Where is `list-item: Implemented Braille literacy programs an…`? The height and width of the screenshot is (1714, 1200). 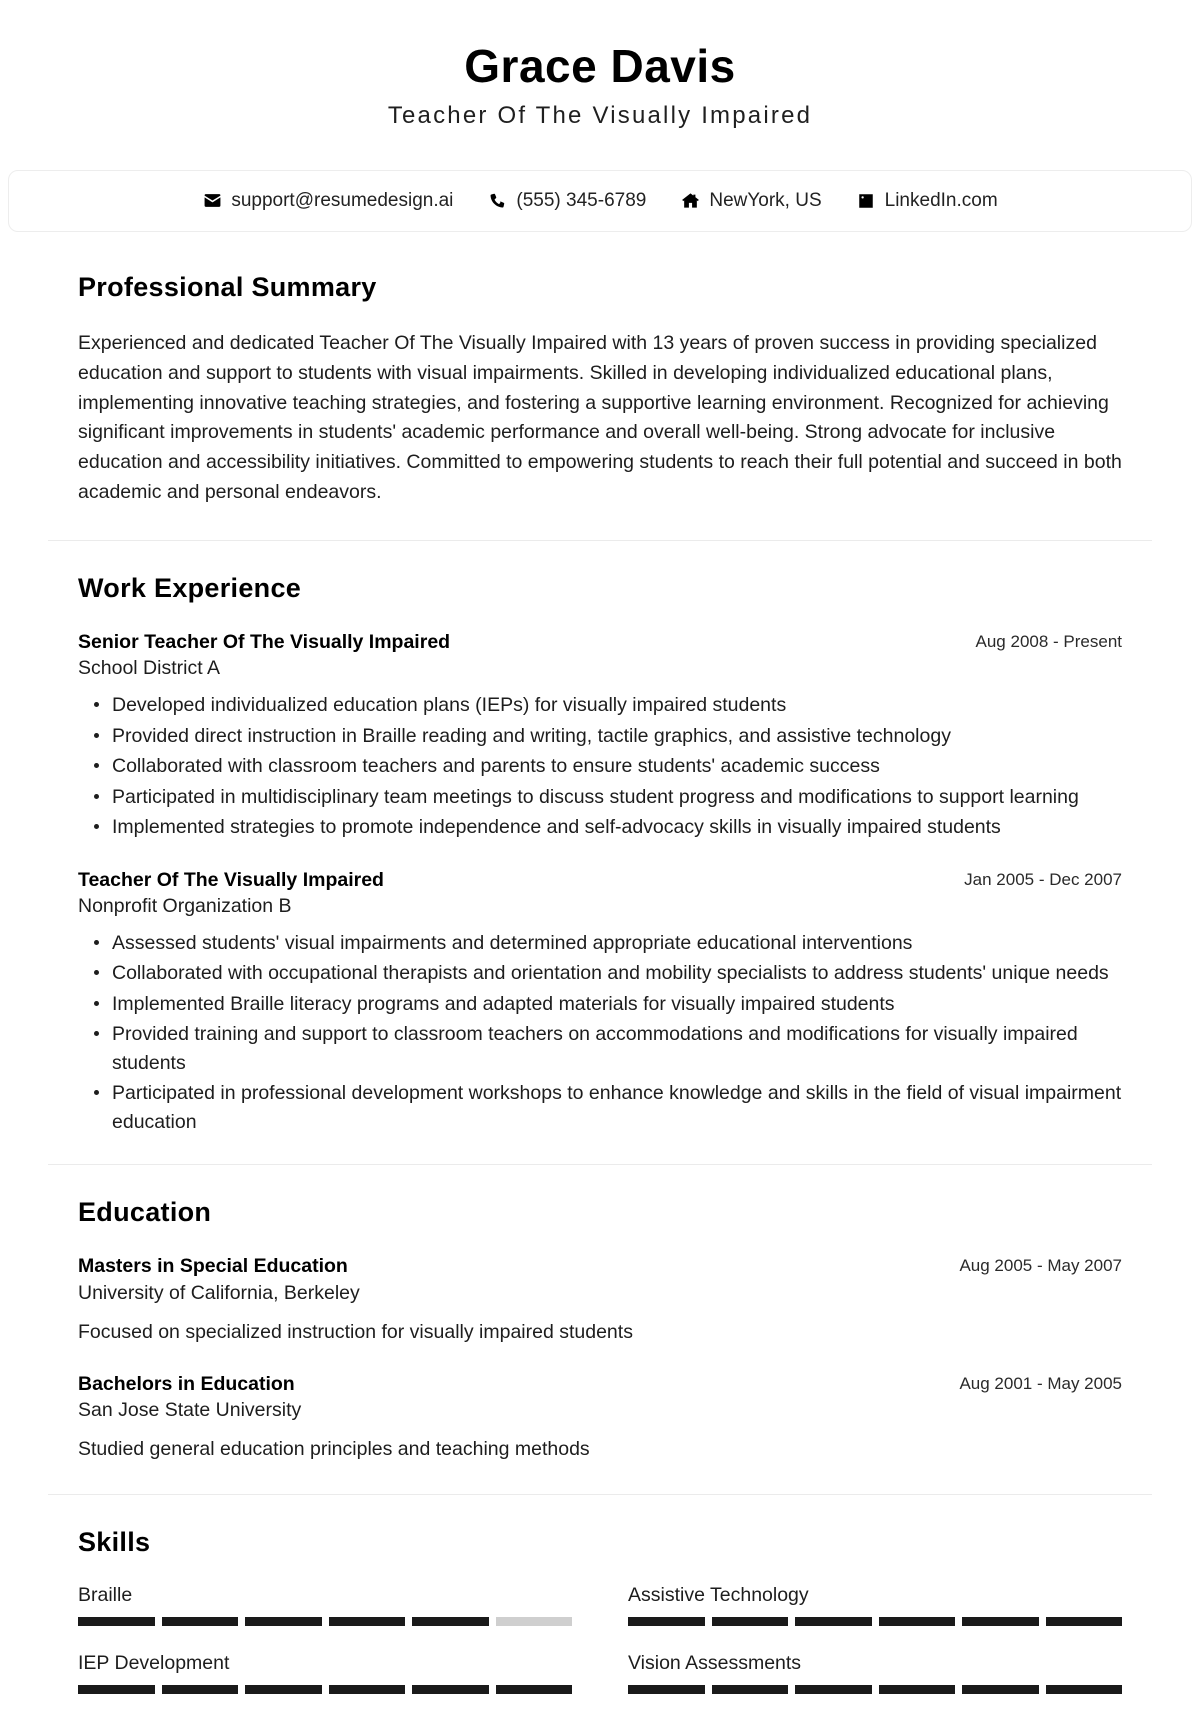 list-item: Implemented Braille literacy programs an… is located at coordinates (608, 1004).